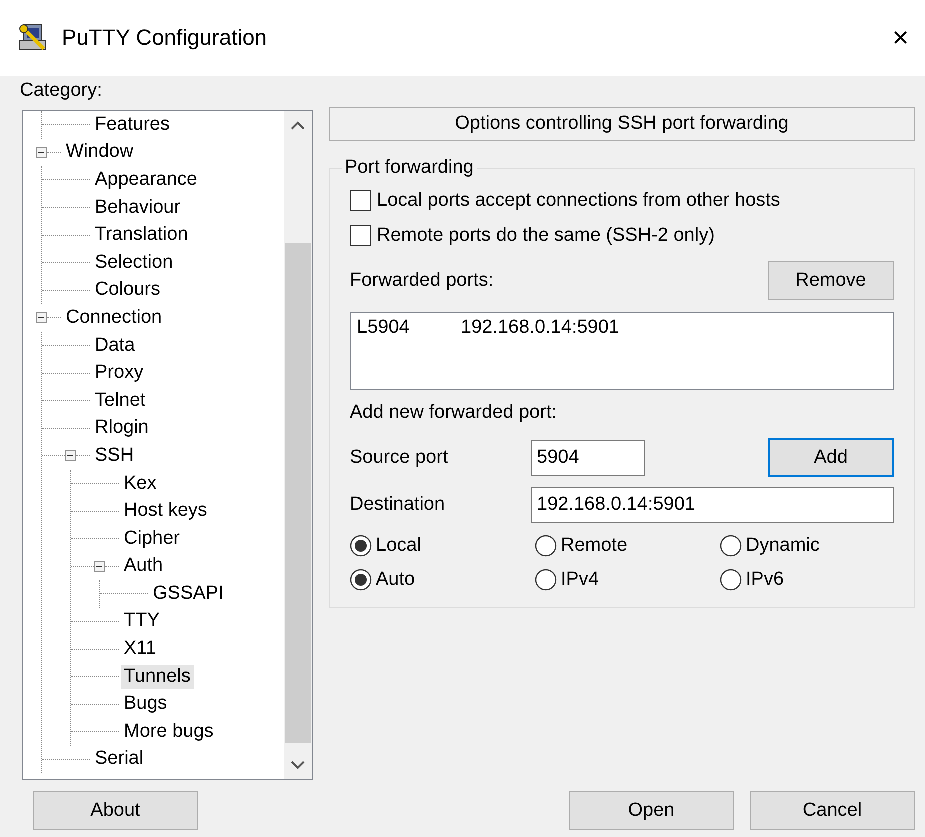 This screenshot has width=925, height=837. Describe the element at coordinates (146, 180) in the screenshot. I see `tree-item: Appearance` at that location.